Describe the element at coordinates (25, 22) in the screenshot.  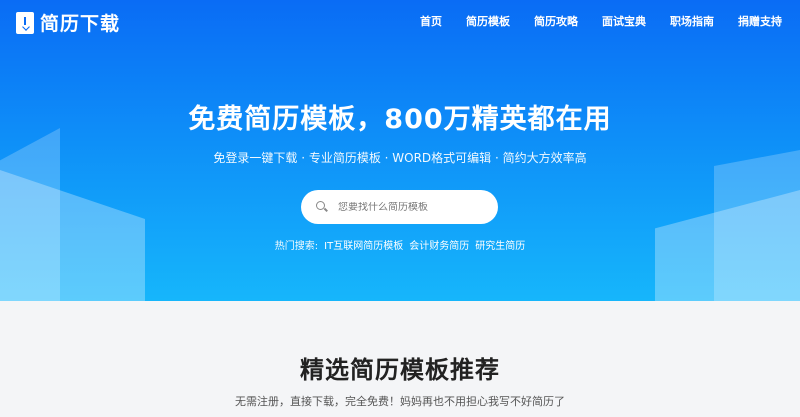
I see `download-document-icon` at that location.